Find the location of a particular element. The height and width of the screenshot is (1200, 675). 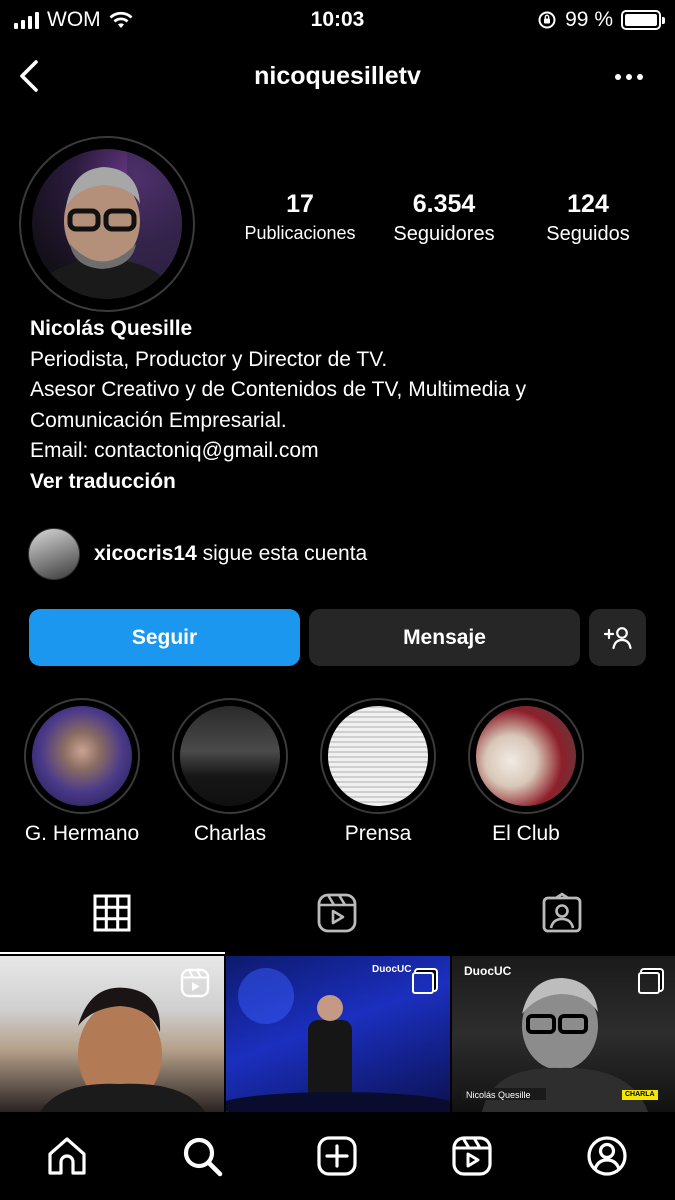

suggested-accounts-button is located at coordinates (617, 637).